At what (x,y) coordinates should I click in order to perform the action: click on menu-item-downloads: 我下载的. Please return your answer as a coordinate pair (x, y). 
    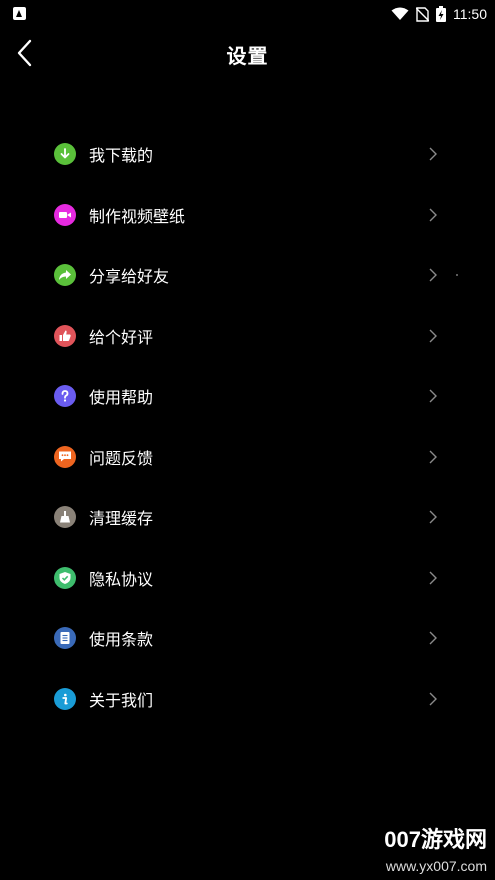
    Looking at the image, I should click on (247, 154).